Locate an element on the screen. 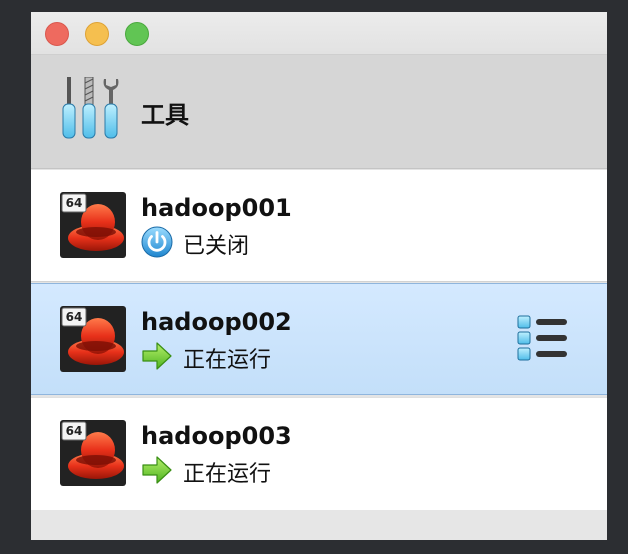 Image resolution: width=628 pixels, height=554 pixels. vm-details-menu-icon is located at coordinates (543, 339).